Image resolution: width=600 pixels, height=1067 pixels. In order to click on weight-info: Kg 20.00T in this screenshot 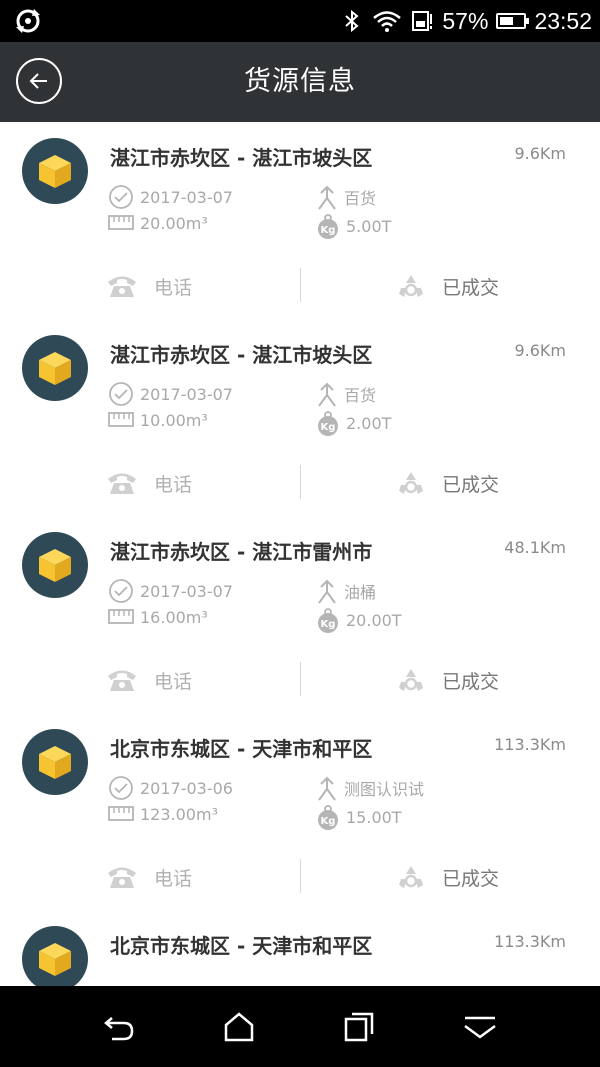, I will do `click(359, 620)`.